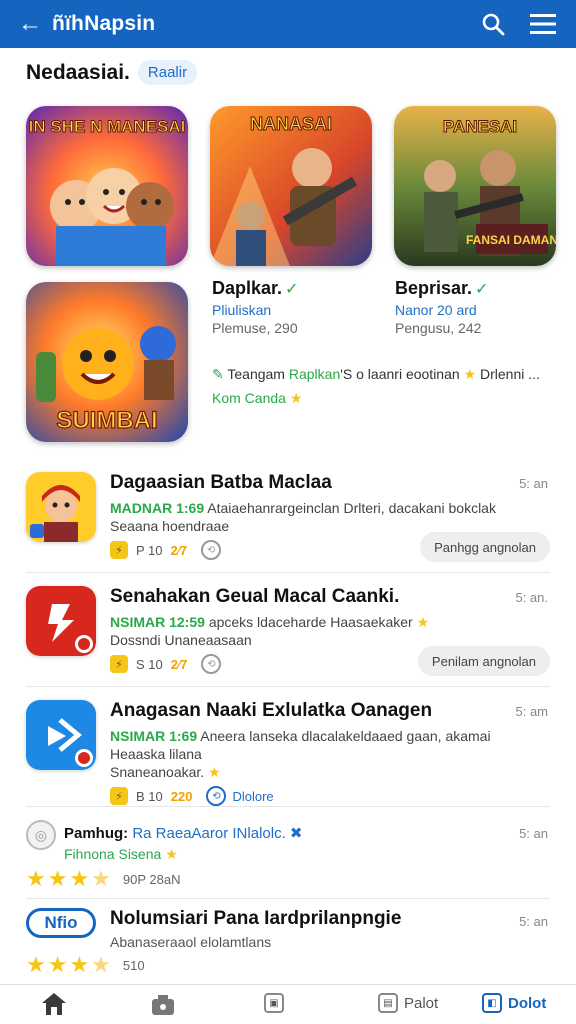 This screenshot has height=1024, width=576. What do you see at coordinates (408, 1003) in the screenshot?
I see `nav-item-4: ▤ Palot` at bounding box center [408, 1003].